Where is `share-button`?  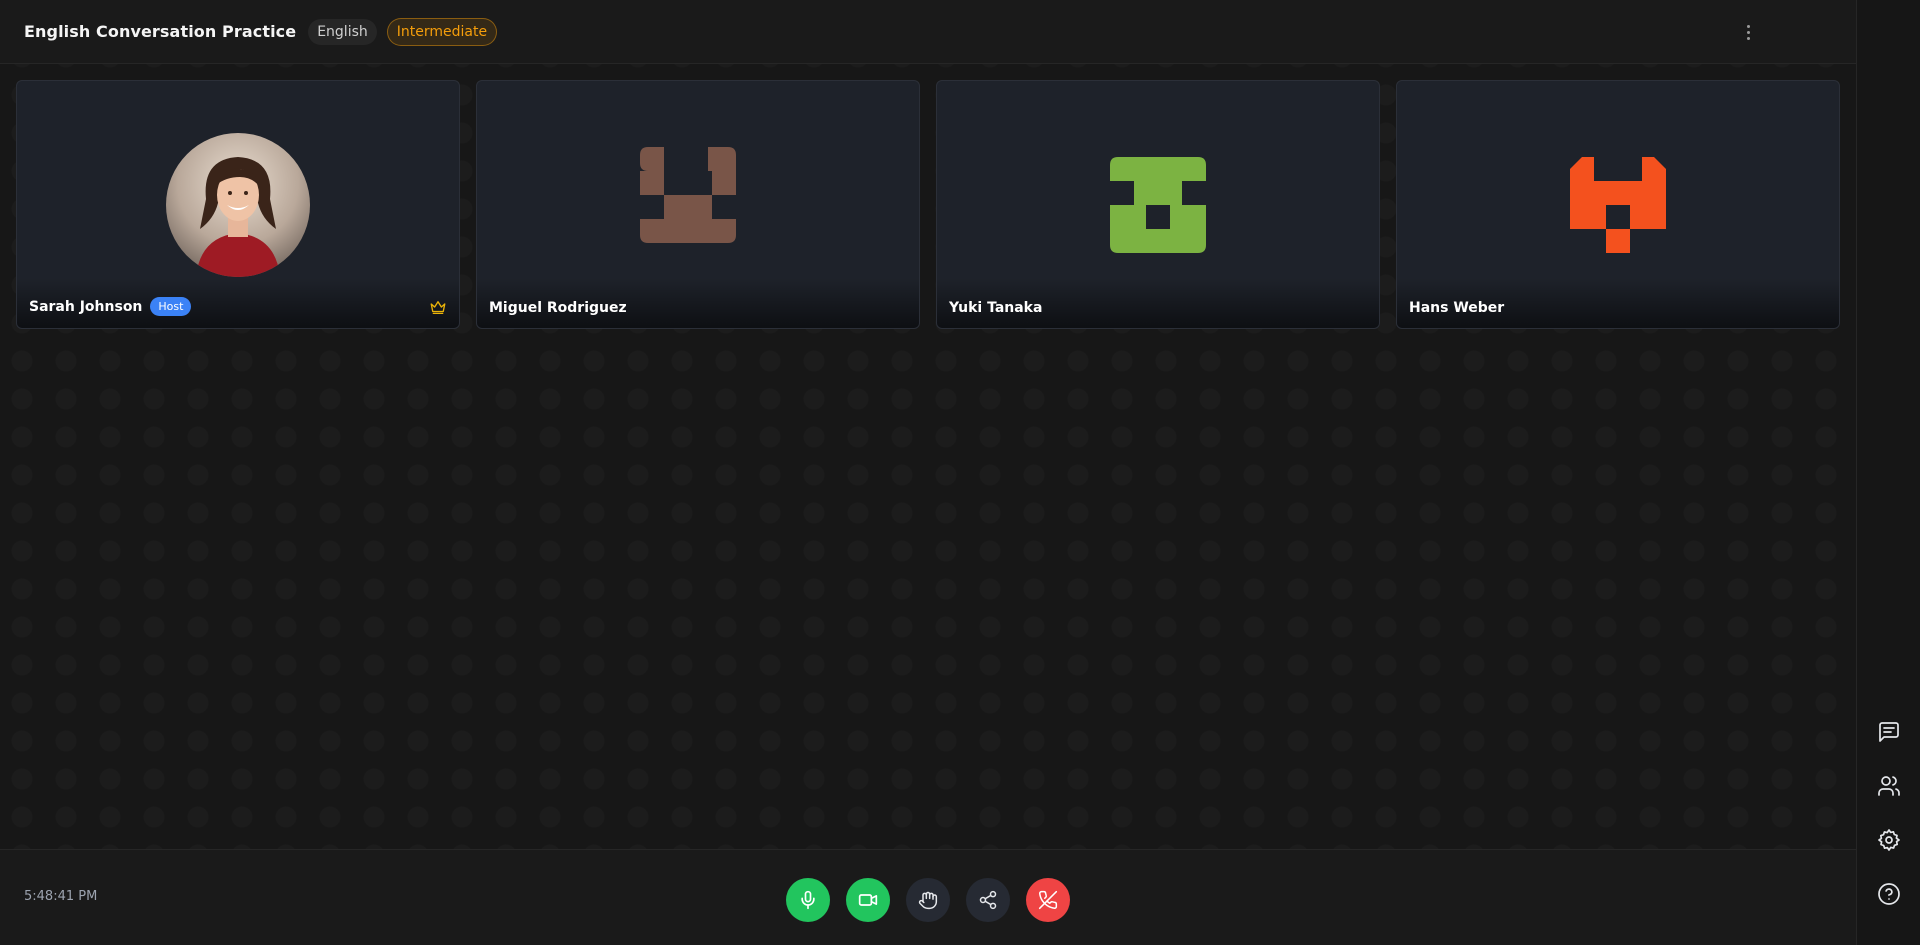 share-button is located at coordinates (988, 900).